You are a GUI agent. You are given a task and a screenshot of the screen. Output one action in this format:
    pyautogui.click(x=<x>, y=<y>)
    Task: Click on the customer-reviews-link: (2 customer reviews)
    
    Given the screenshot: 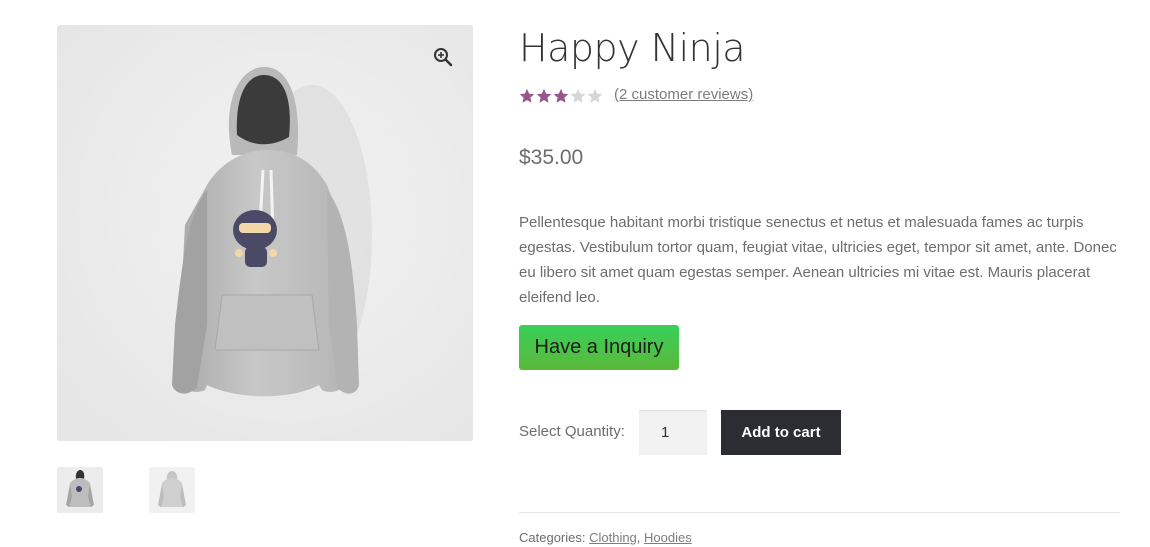 What is the action you would take?
    pyautogui.click(x=683, y=94)
    